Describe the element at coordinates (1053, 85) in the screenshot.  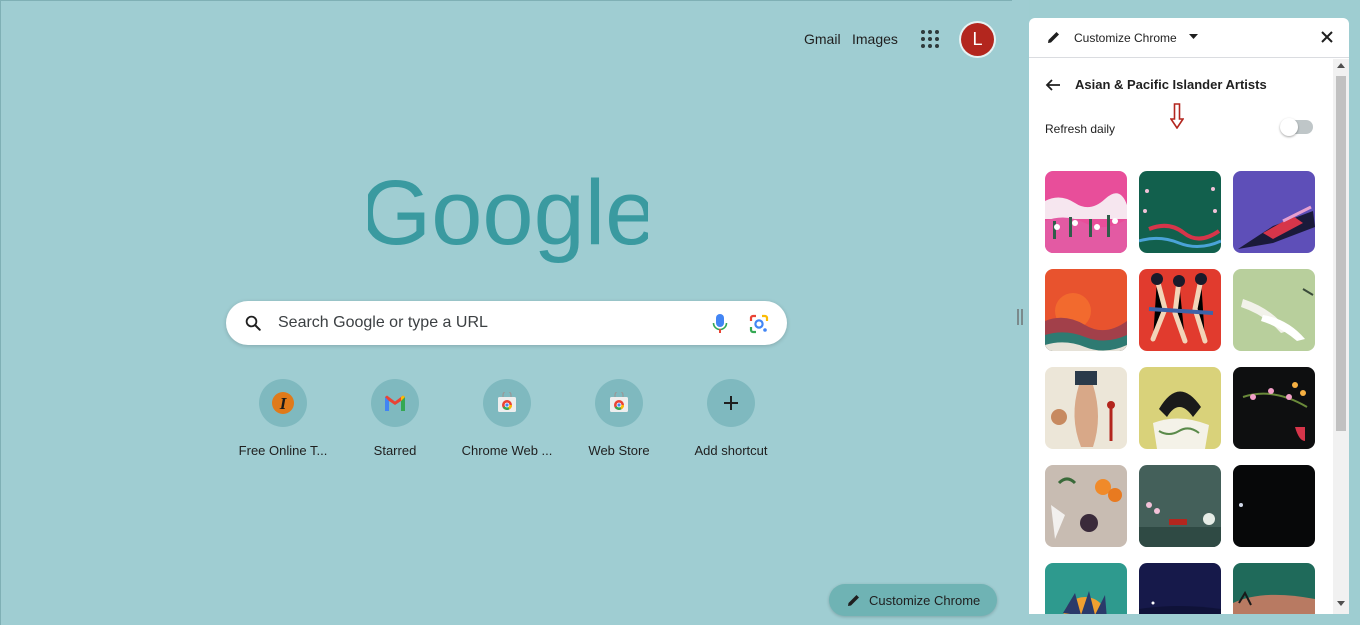
I see `back-arrow-icon` at that location.